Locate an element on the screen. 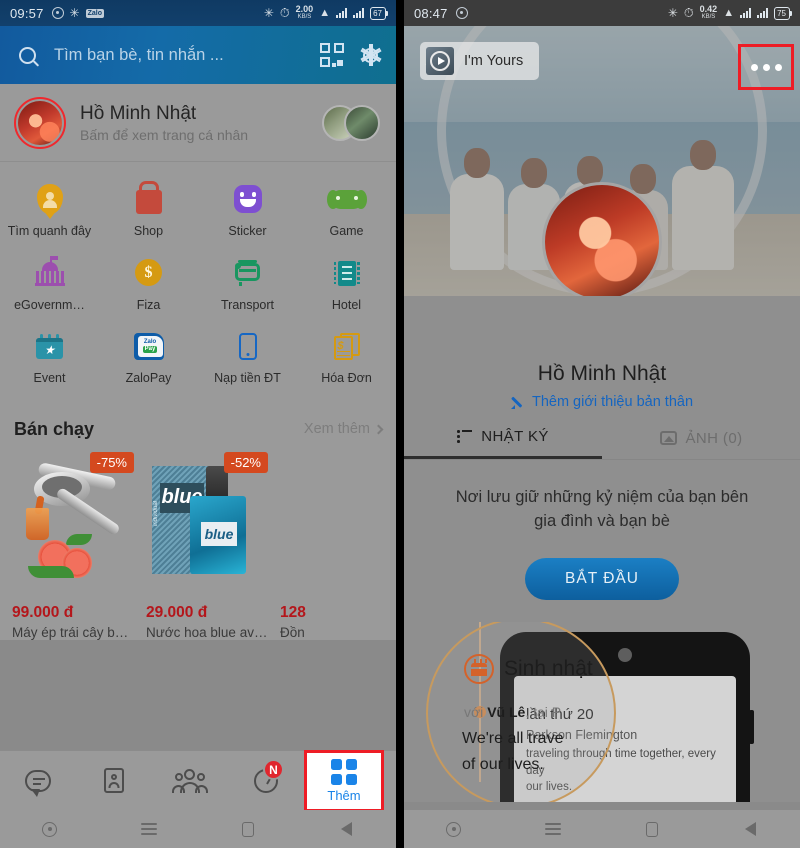 The height and width of the screenshot is (848, 800). chat-bubble-icon is located at coordinates (38, 783).